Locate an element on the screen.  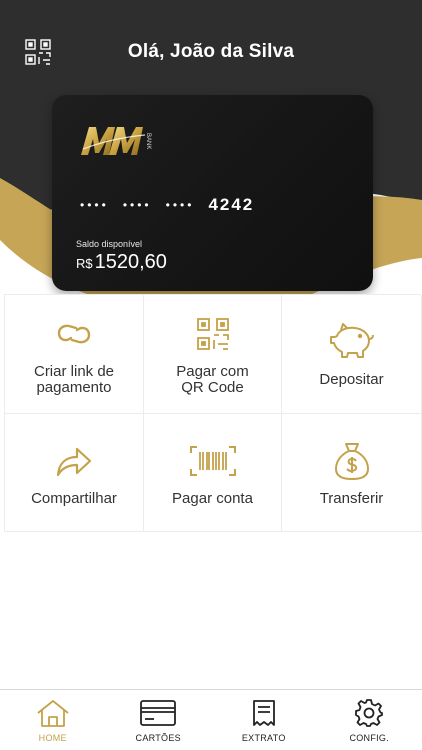
card-number: •••• •••• •••• 4242 is located at coordinates (167, 205).